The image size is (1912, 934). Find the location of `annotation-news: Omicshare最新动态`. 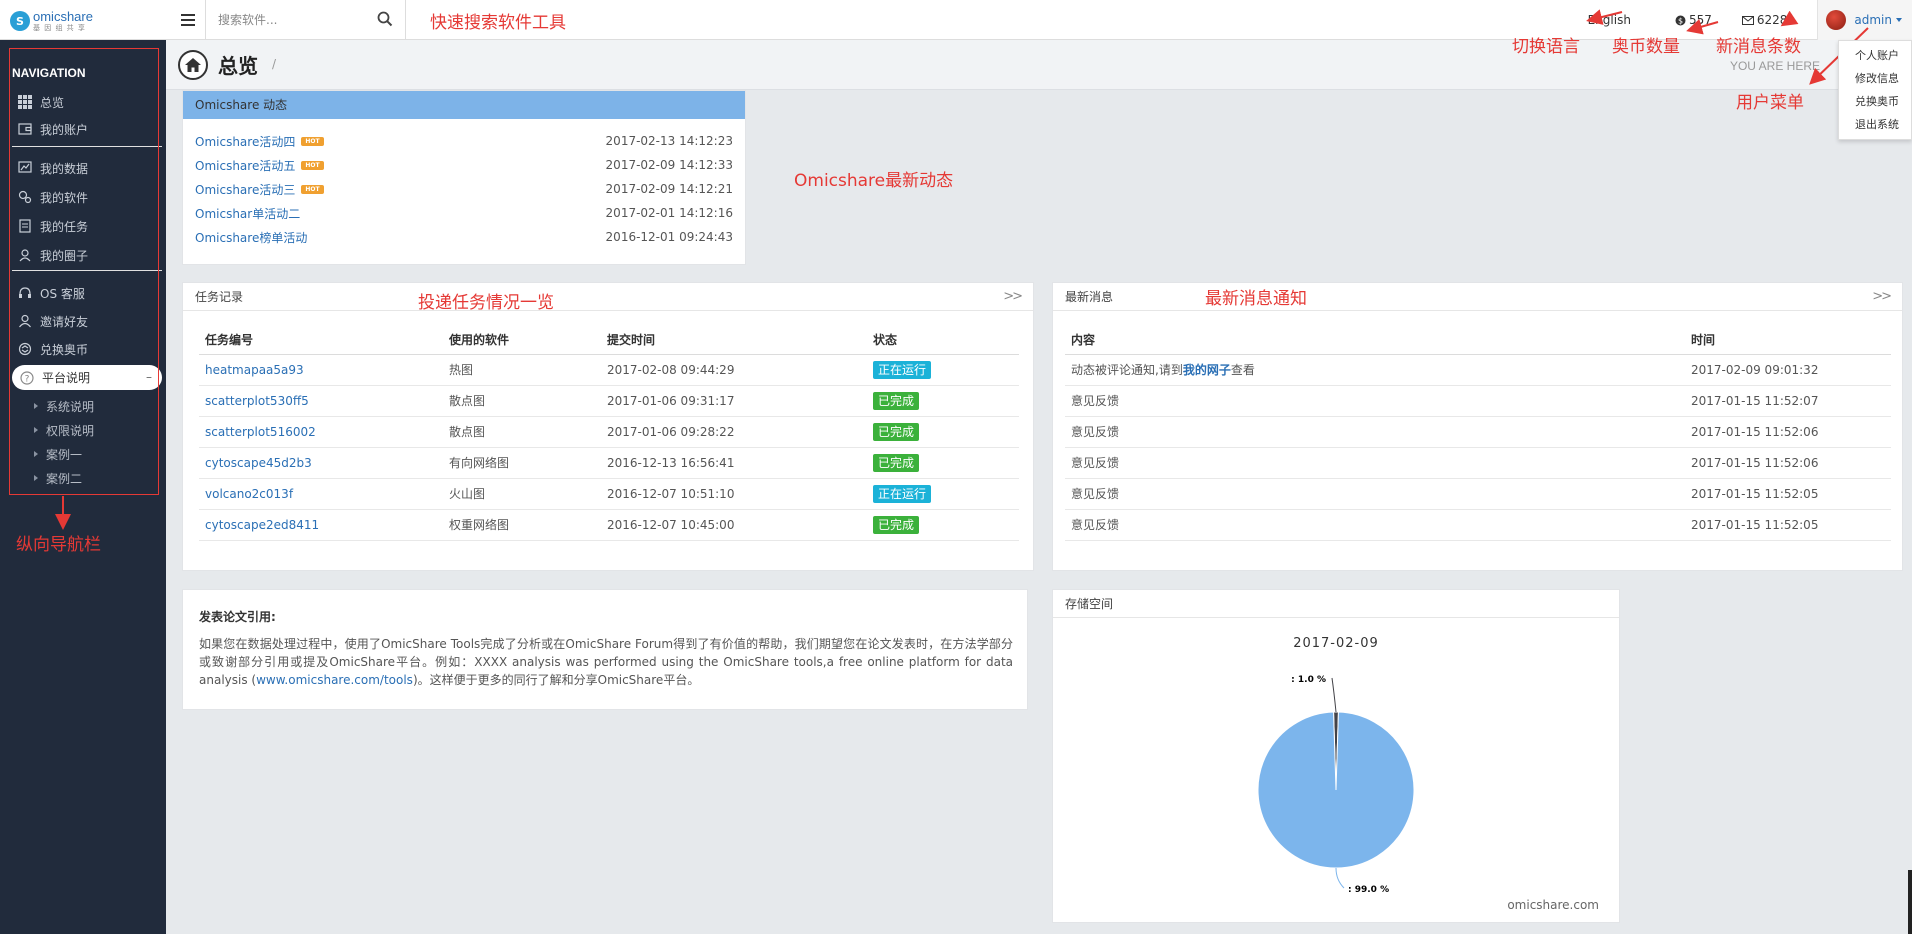

annotation-news: Omicshare最新动态 is located at coordinates (874, 181).